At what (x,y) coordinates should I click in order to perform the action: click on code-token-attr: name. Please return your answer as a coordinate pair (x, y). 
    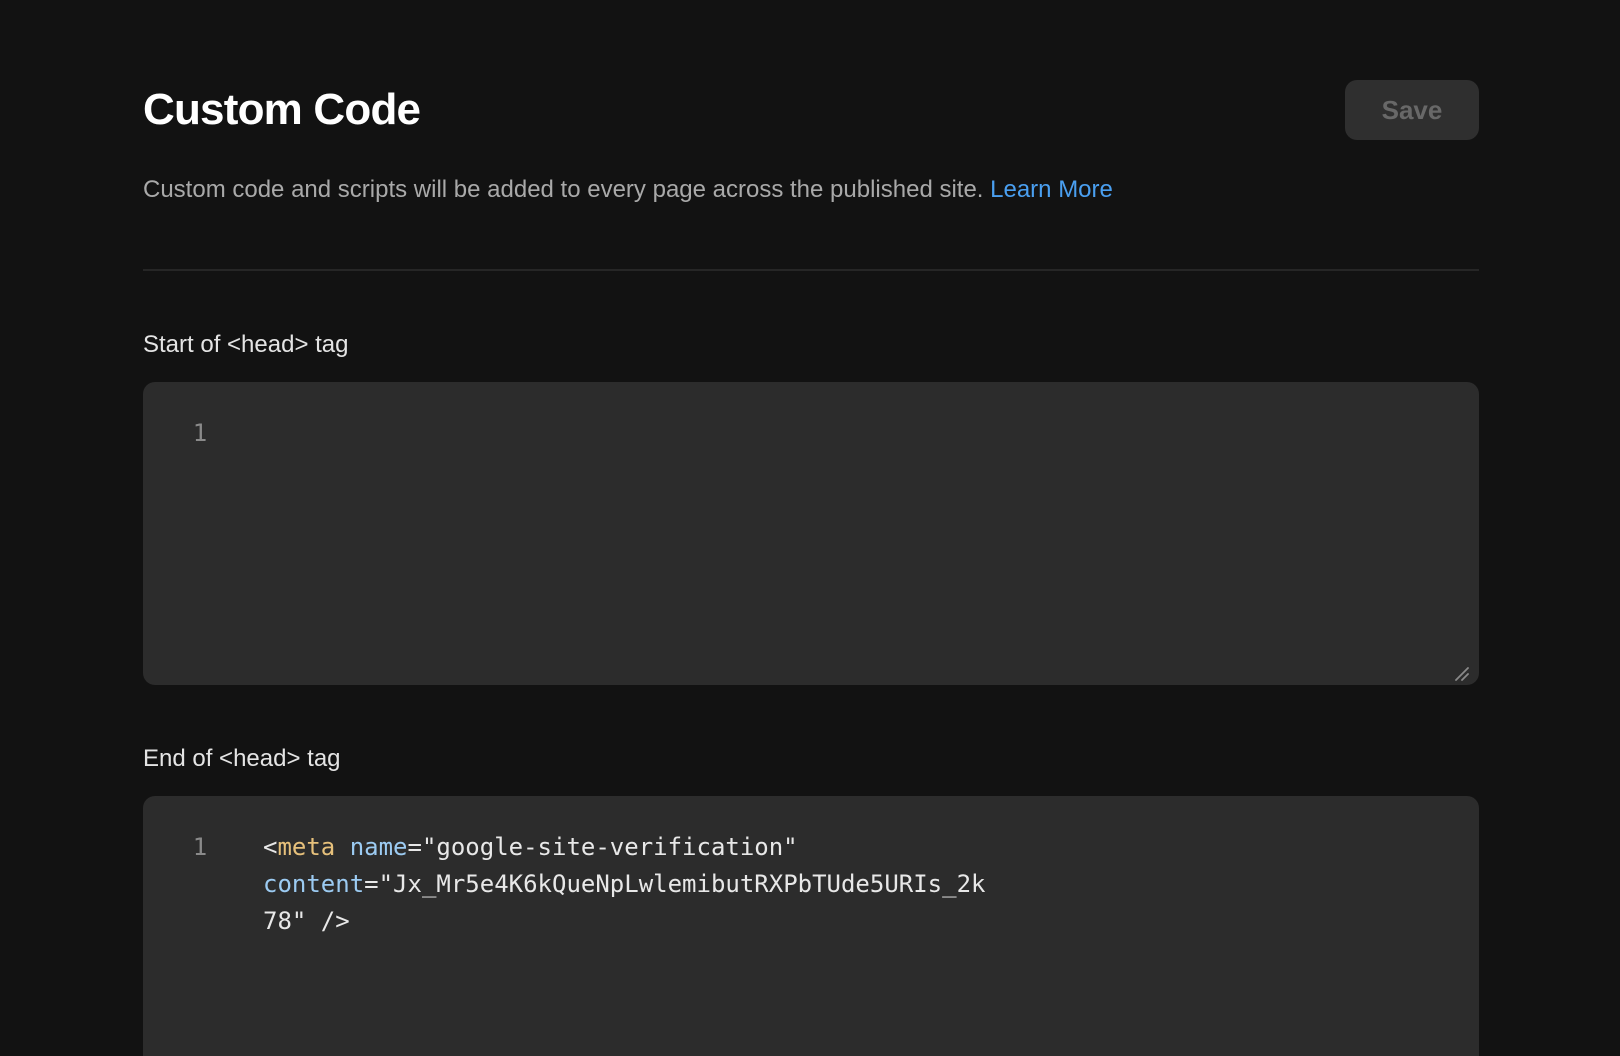
    Looking at the image, I should click on (378, 847).